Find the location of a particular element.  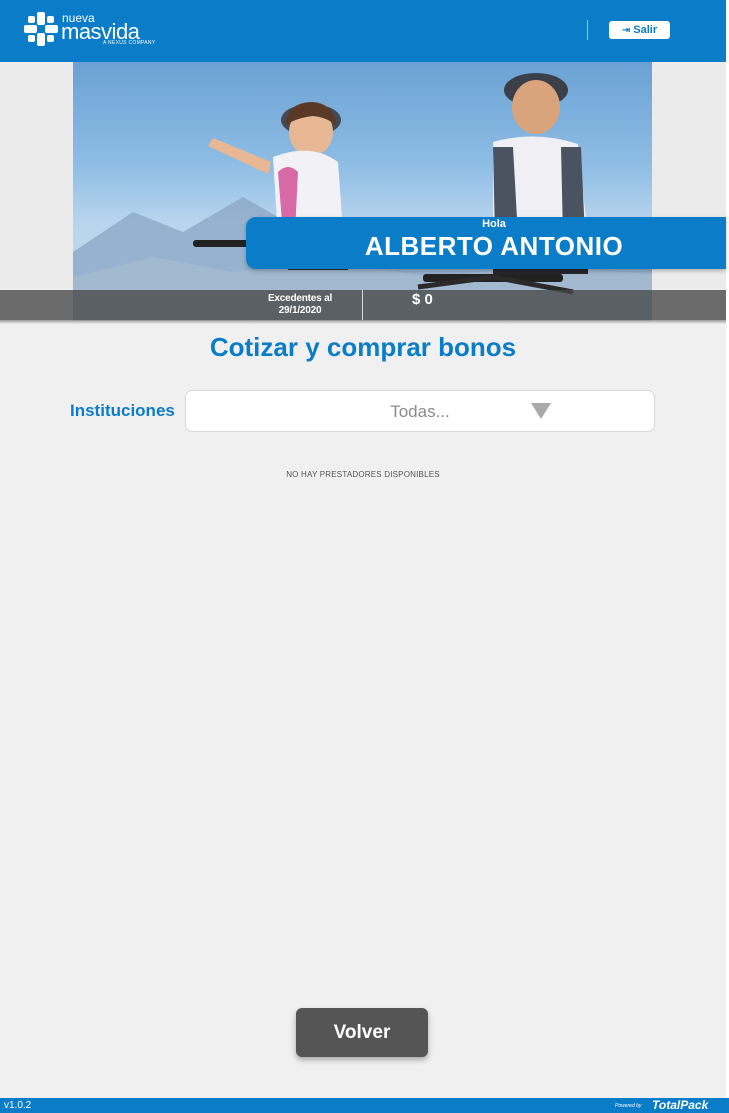

greeting-banner: Hola ALBERTO ANTONIO is located at coordinates (486, 243).